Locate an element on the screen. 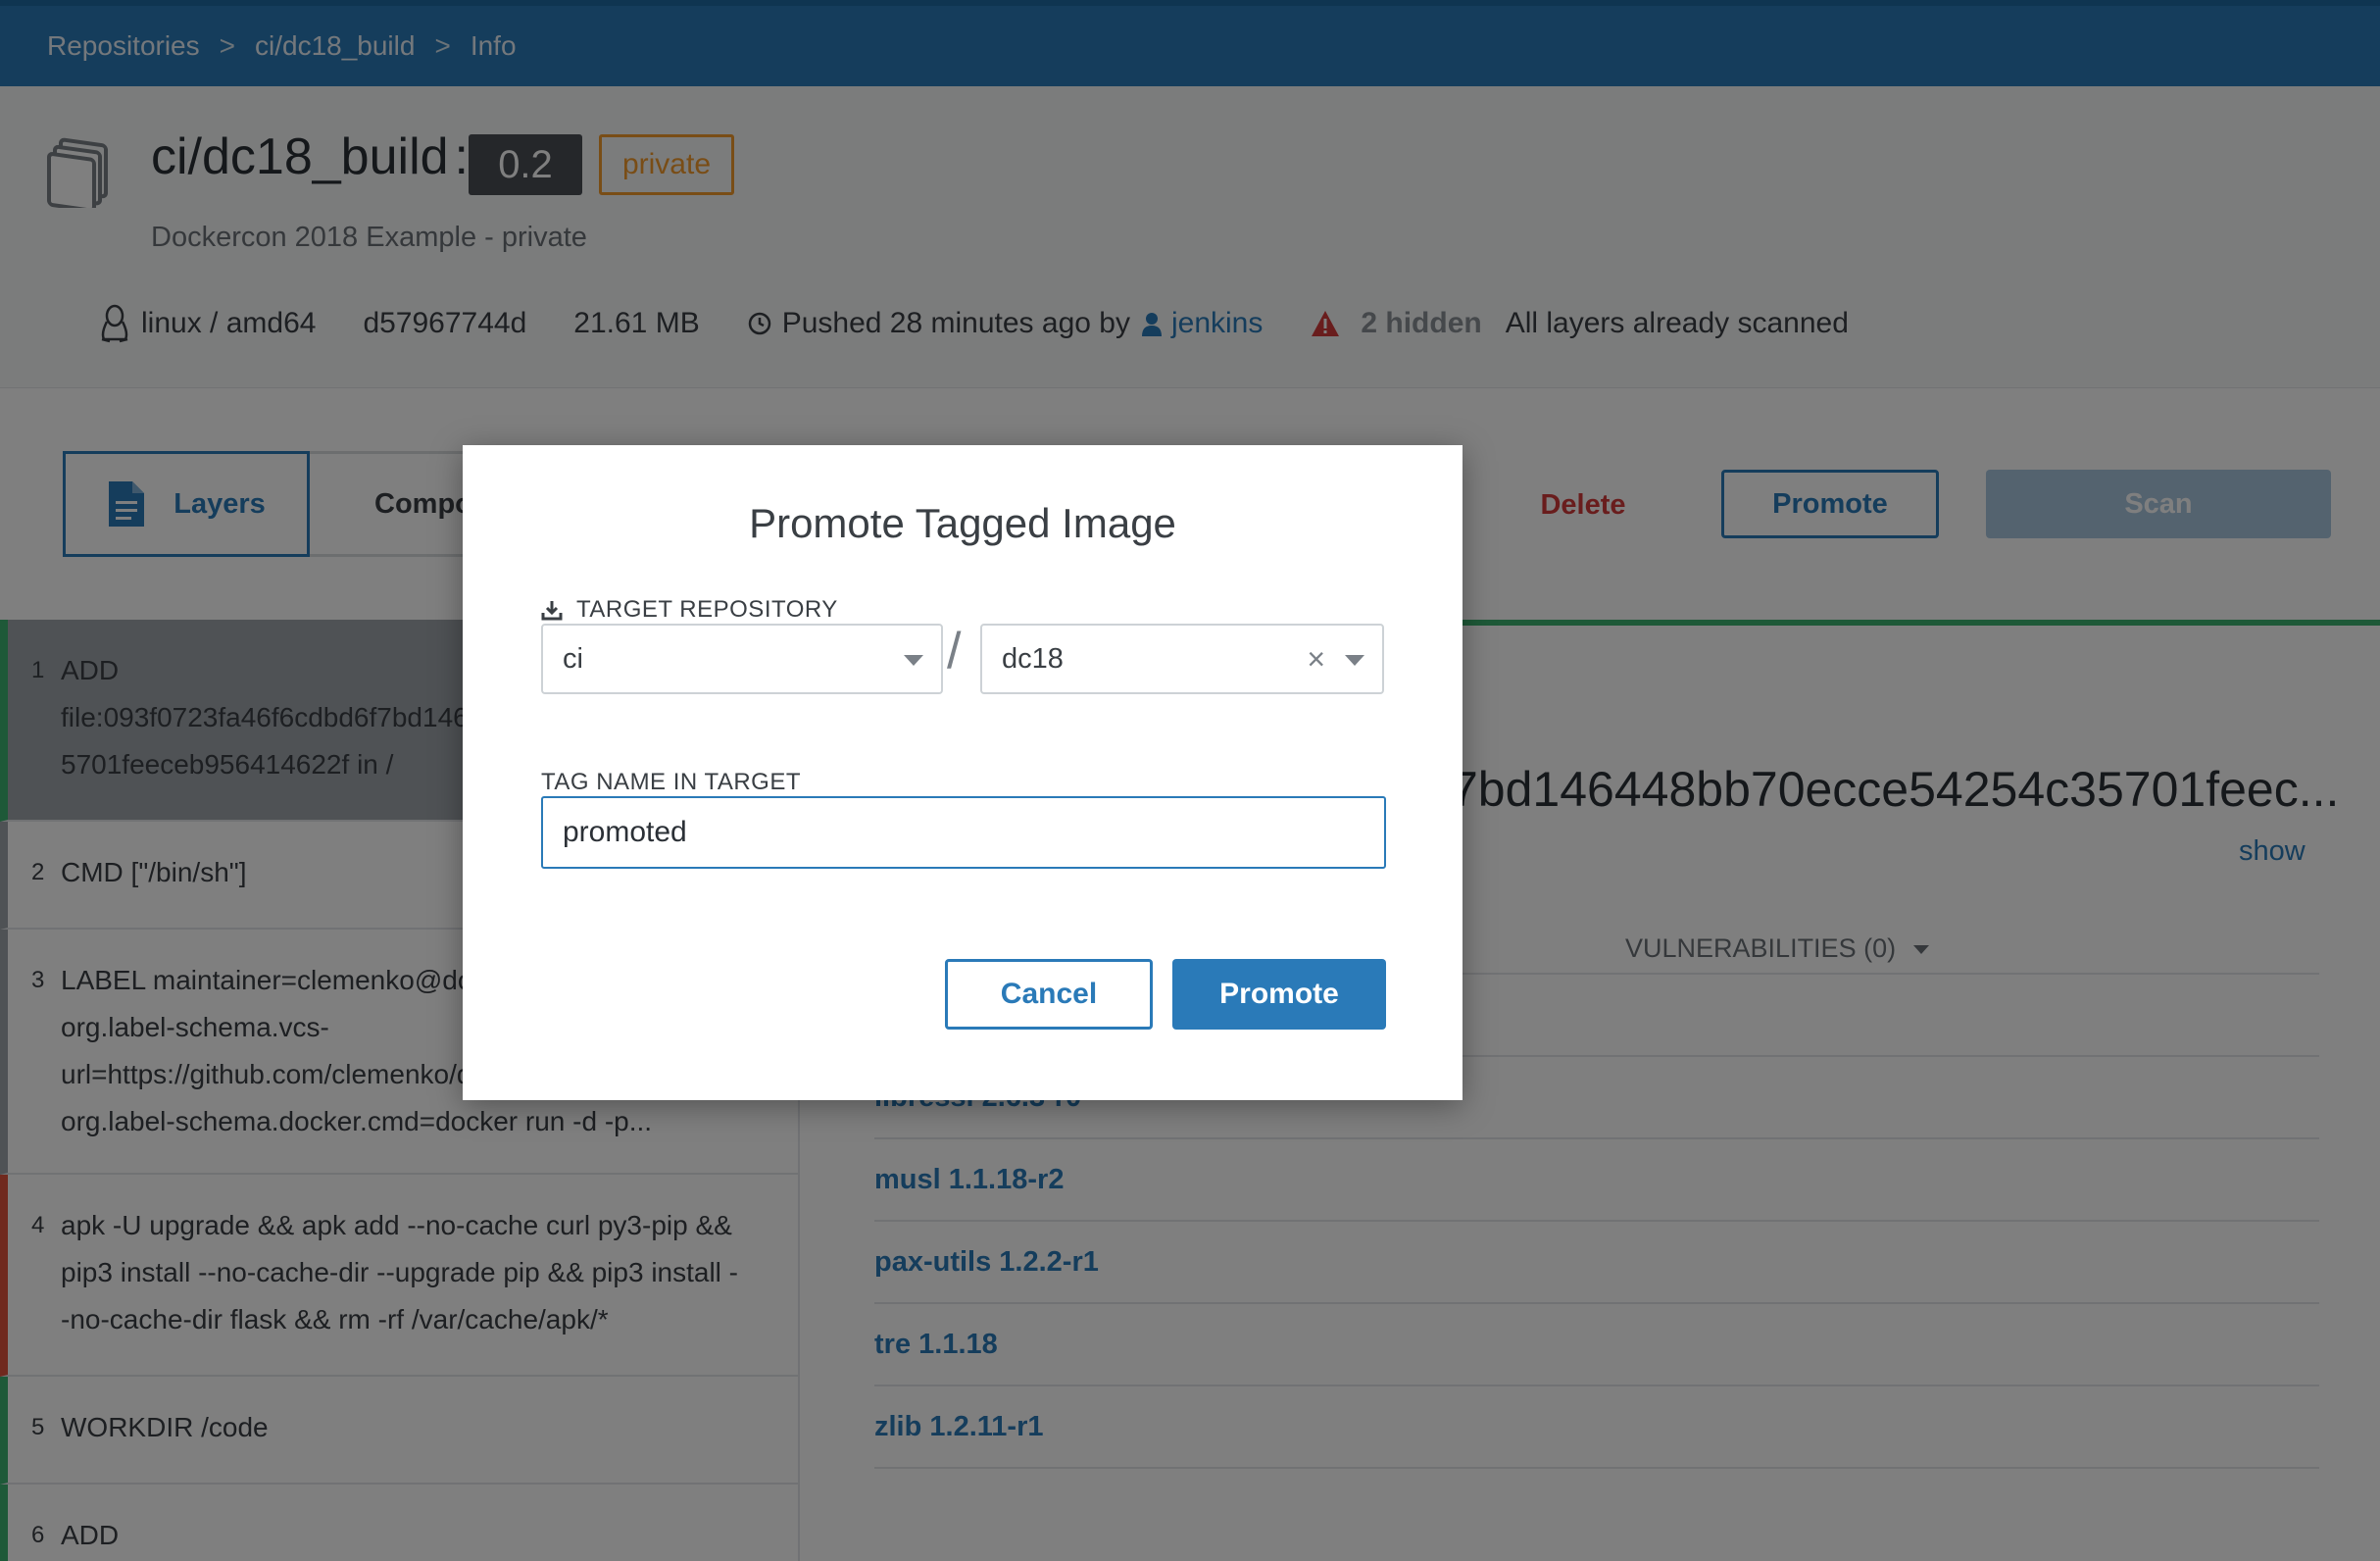 This screenshot has height=1561, width=2380. tag-name-input is located at coordinates (963, 832).